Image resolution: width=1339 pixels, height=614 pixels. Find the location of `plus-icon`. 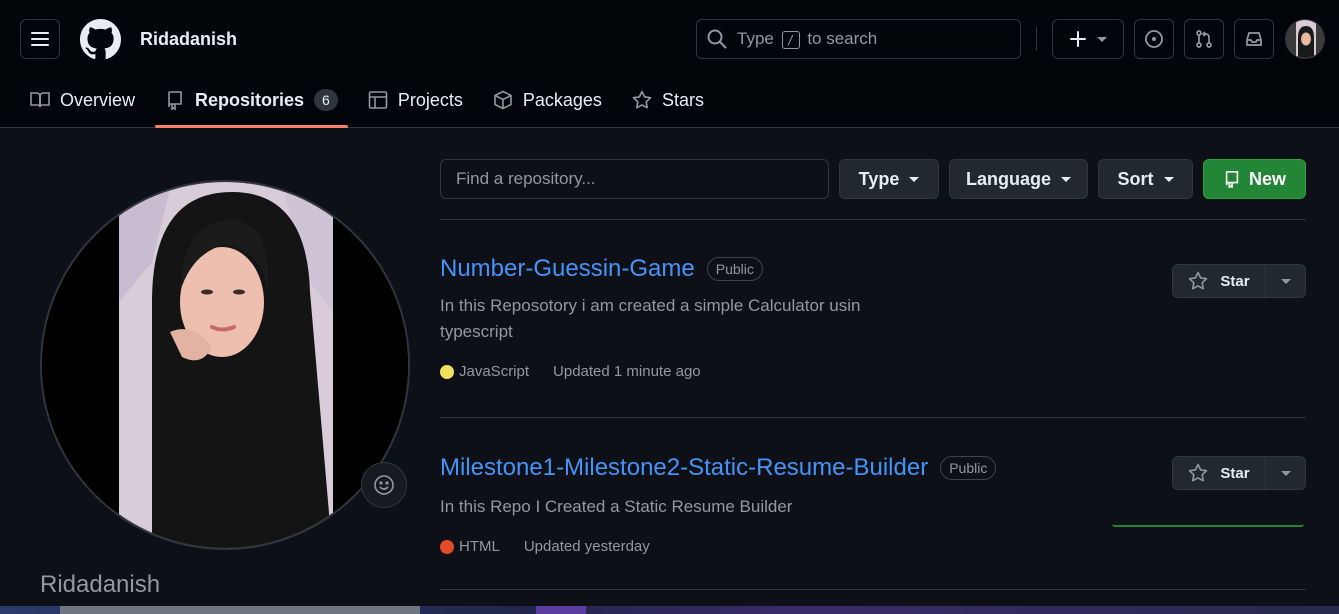

plus-icon is located at coordinates (1078, 39).